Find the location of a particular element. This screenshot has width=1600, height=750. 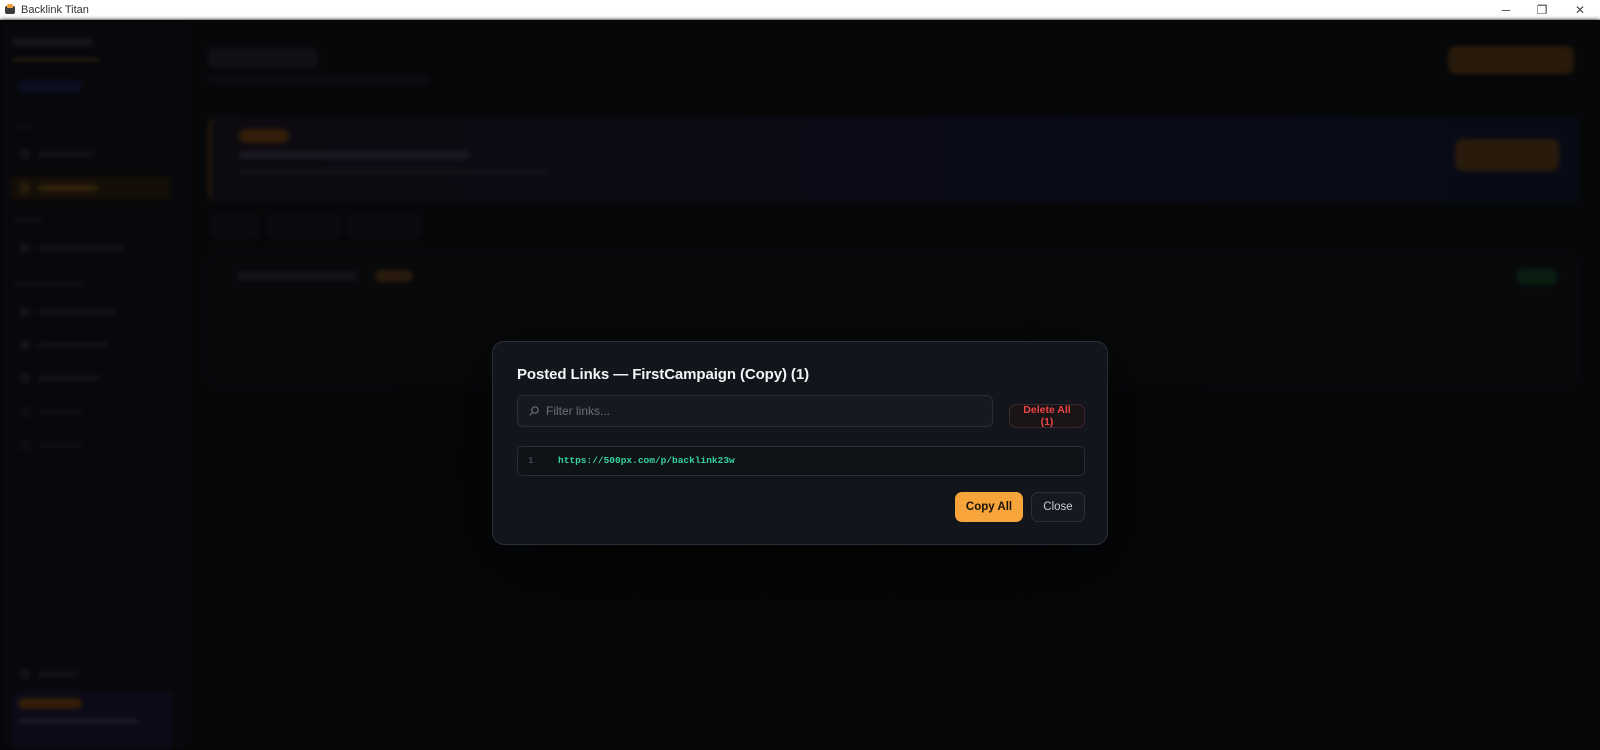

link-line-number: 1 is located at coordinates (531, 461).